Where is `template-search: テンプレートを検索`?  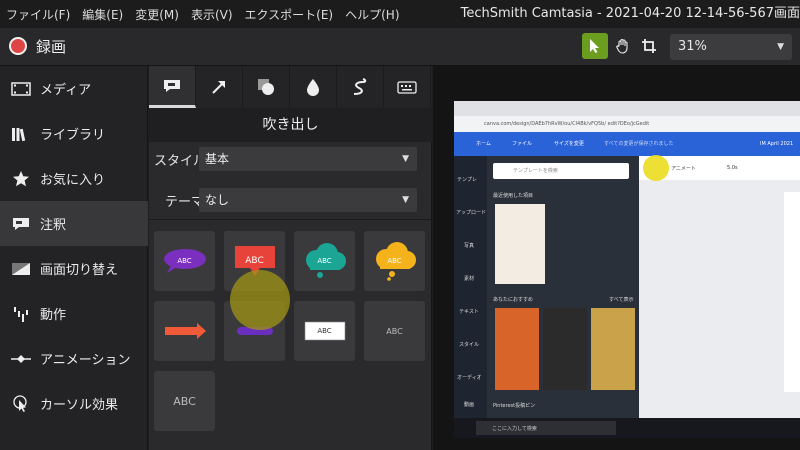 template-search: テンプレートを検索 is located at coordinates (561, 171).